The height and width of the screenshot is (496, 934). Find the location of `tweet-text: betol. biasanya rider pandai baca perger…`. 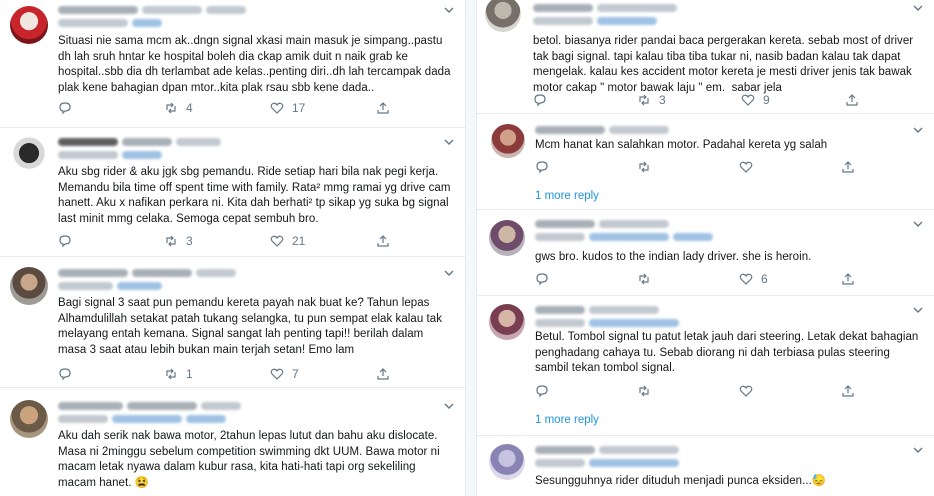

tweet-text: betol. biasanya rider pandai baca perger… is located at coordinates (725, 64).